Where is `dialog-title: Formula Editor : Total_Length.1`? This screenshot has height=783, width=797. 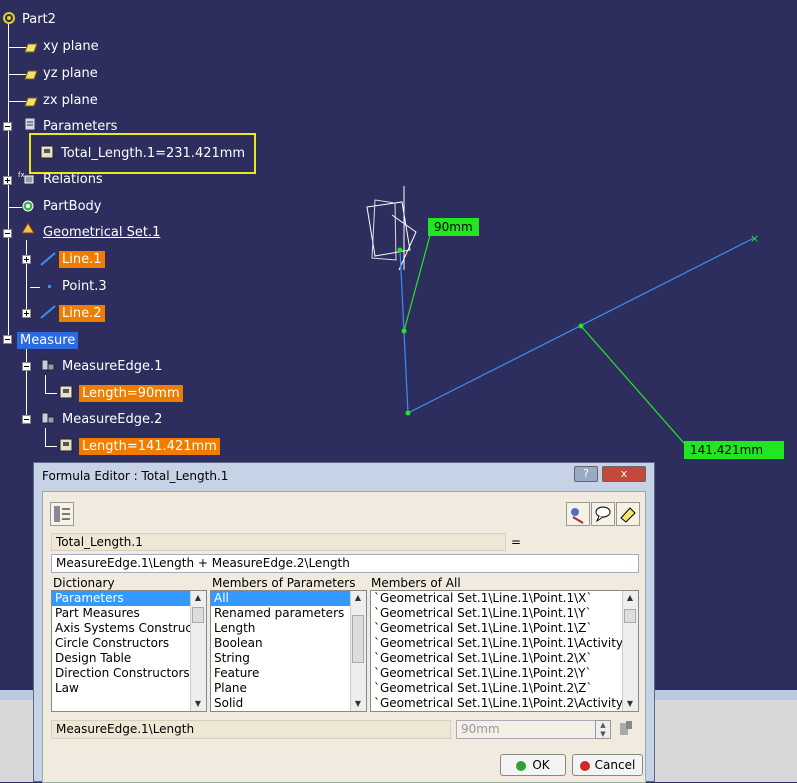 dialog-title: Formula Editor : Total_Length.1 is located at coordinates (135, 476).